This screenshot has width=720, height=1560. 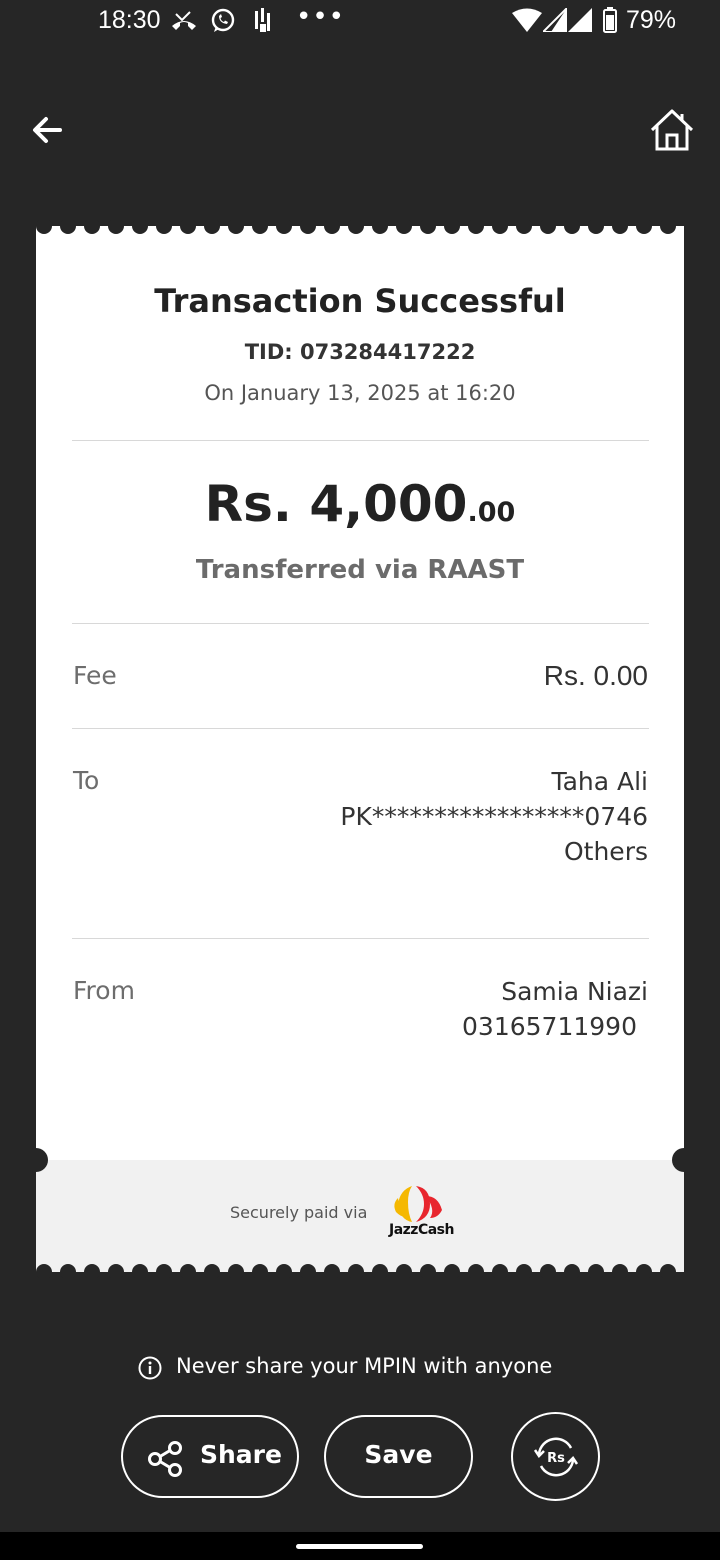 What do you see at coordinates (364, 1366) in the screenshot?
I see `warning-text: Never share your MPIN with anyone` at bounding box center [364, 1366].